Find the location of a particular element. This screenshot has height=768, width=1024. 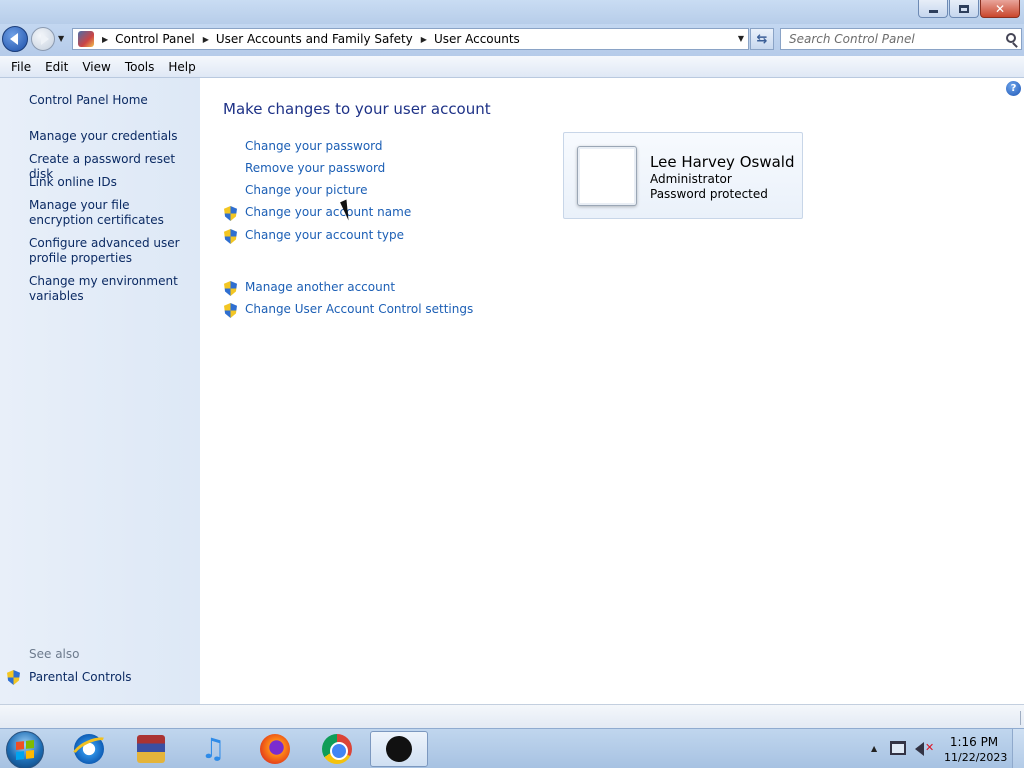

status-bar-divider is located at coordinates (1020, 718).